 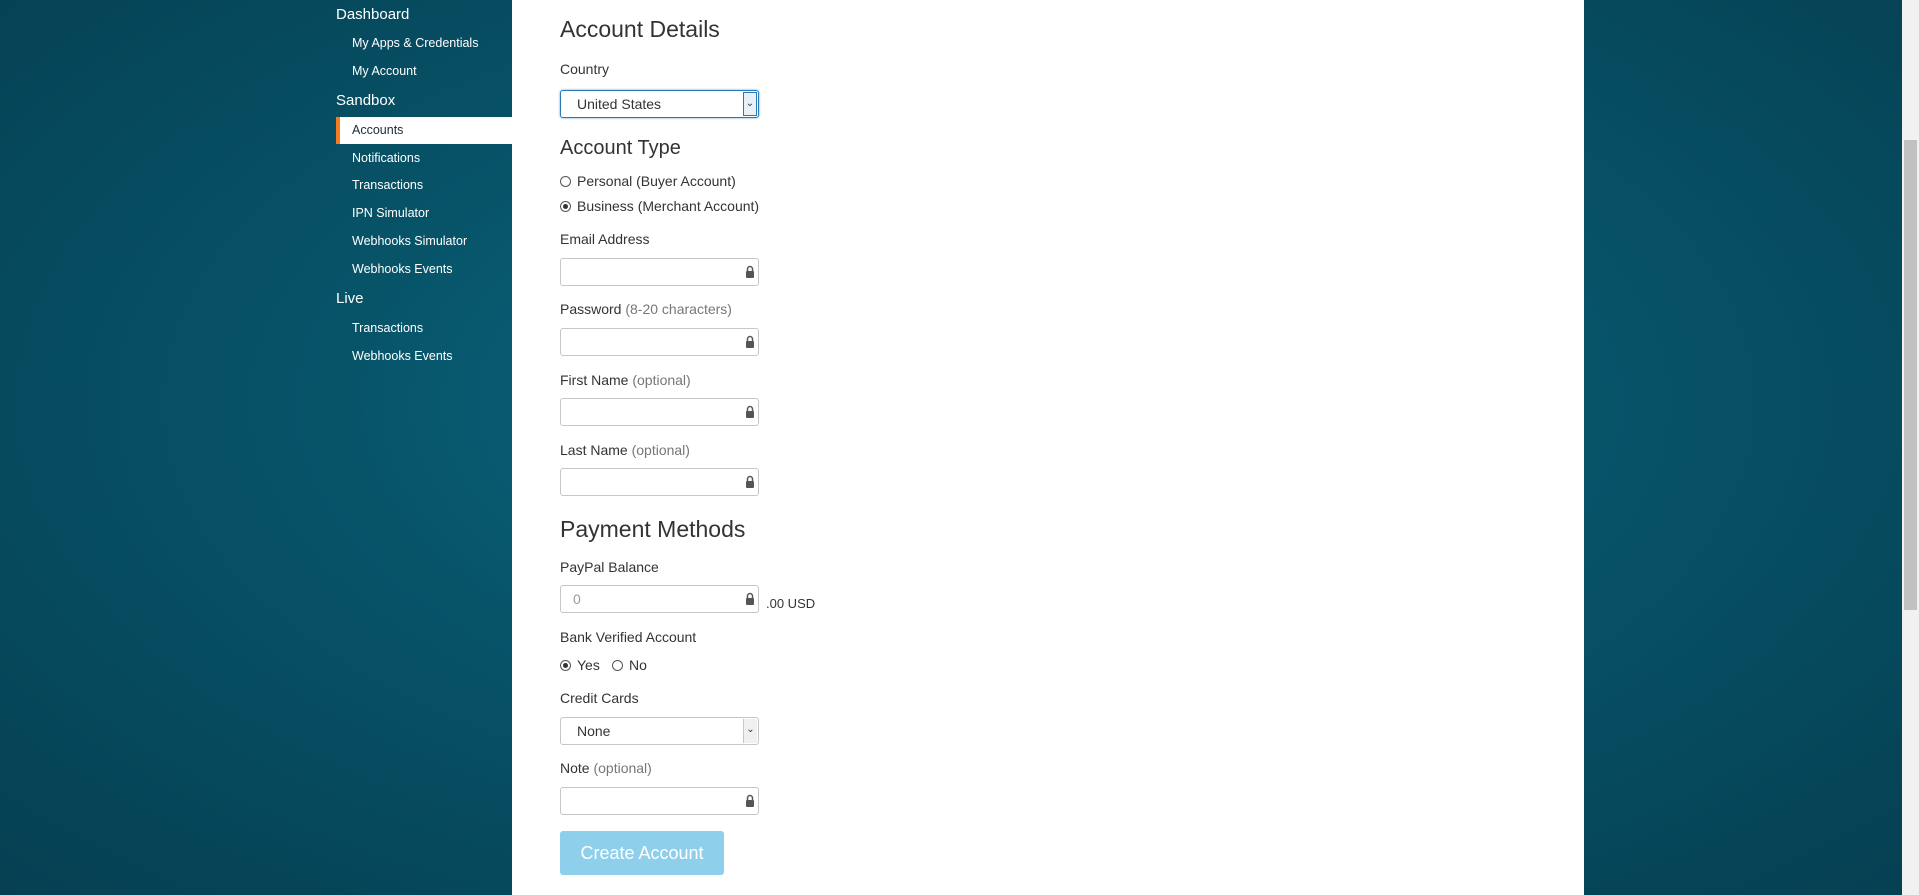 I want to click on note-hint: (optional), so click(x=622, y=768).